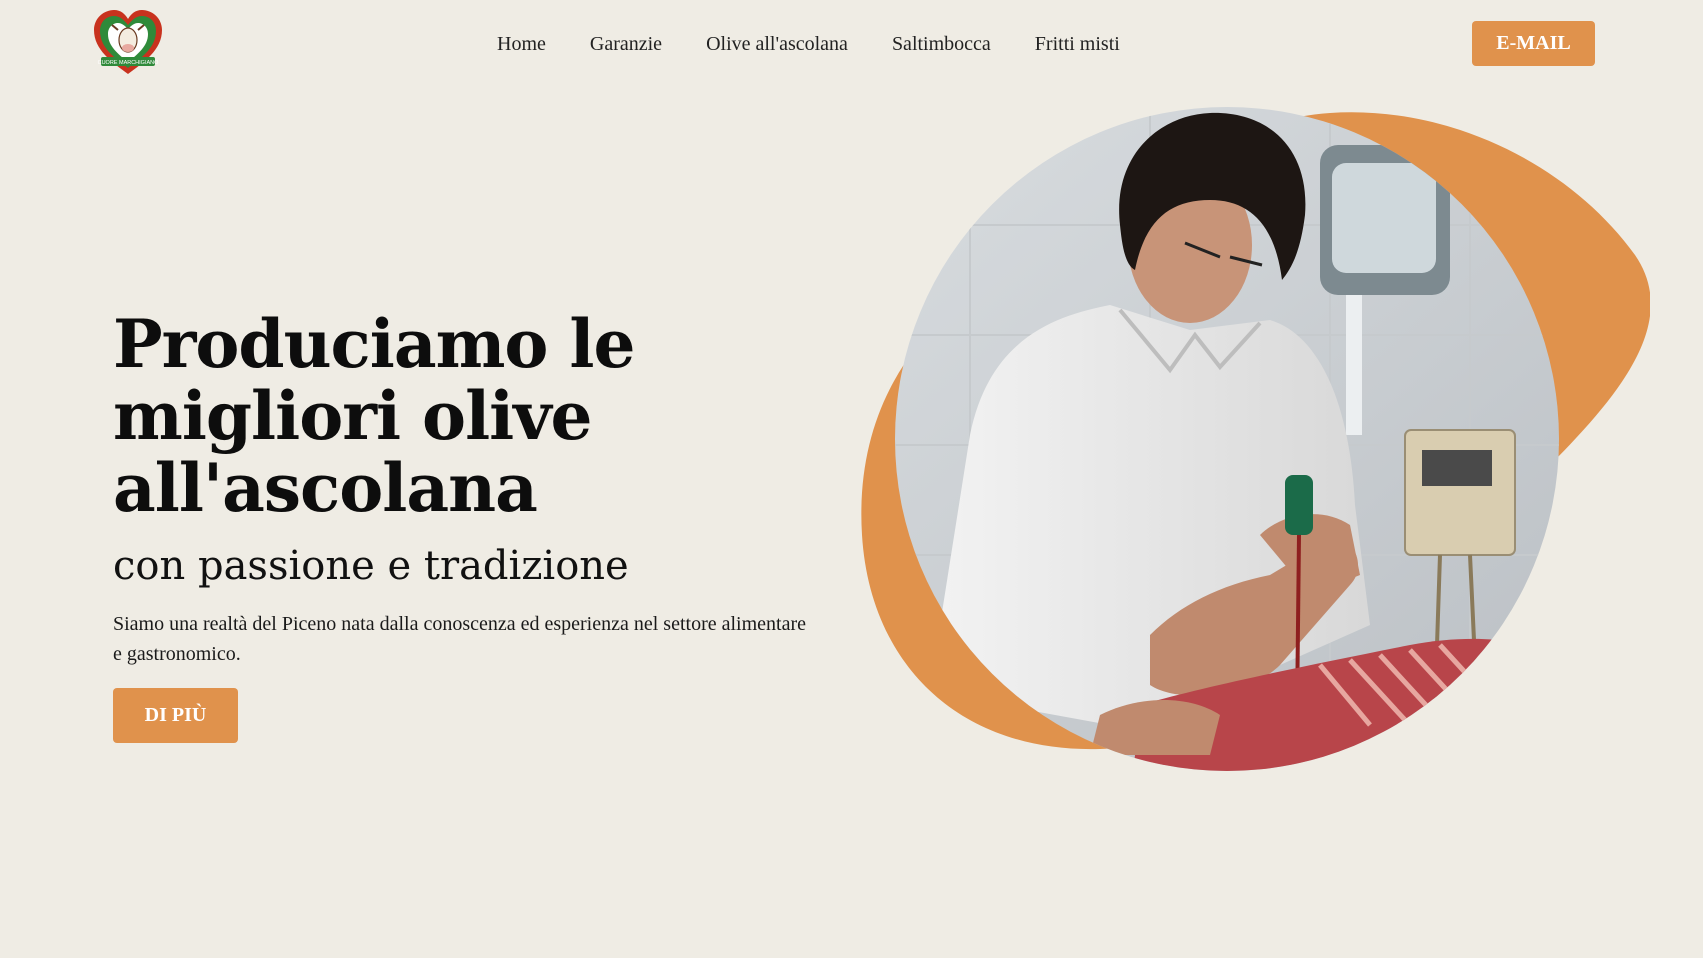  What do you see at coordinates (129, 63) in the screenshot?
I see `logo-text: CUORE MARCHIGIANO` at bounding box center [129, 63].